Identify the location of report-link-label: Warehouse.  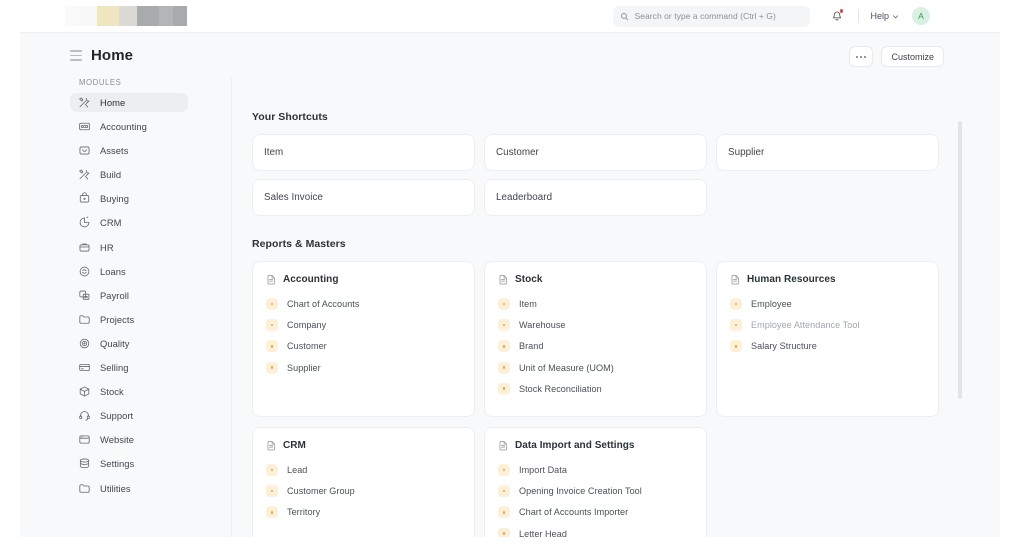
(542, 325).